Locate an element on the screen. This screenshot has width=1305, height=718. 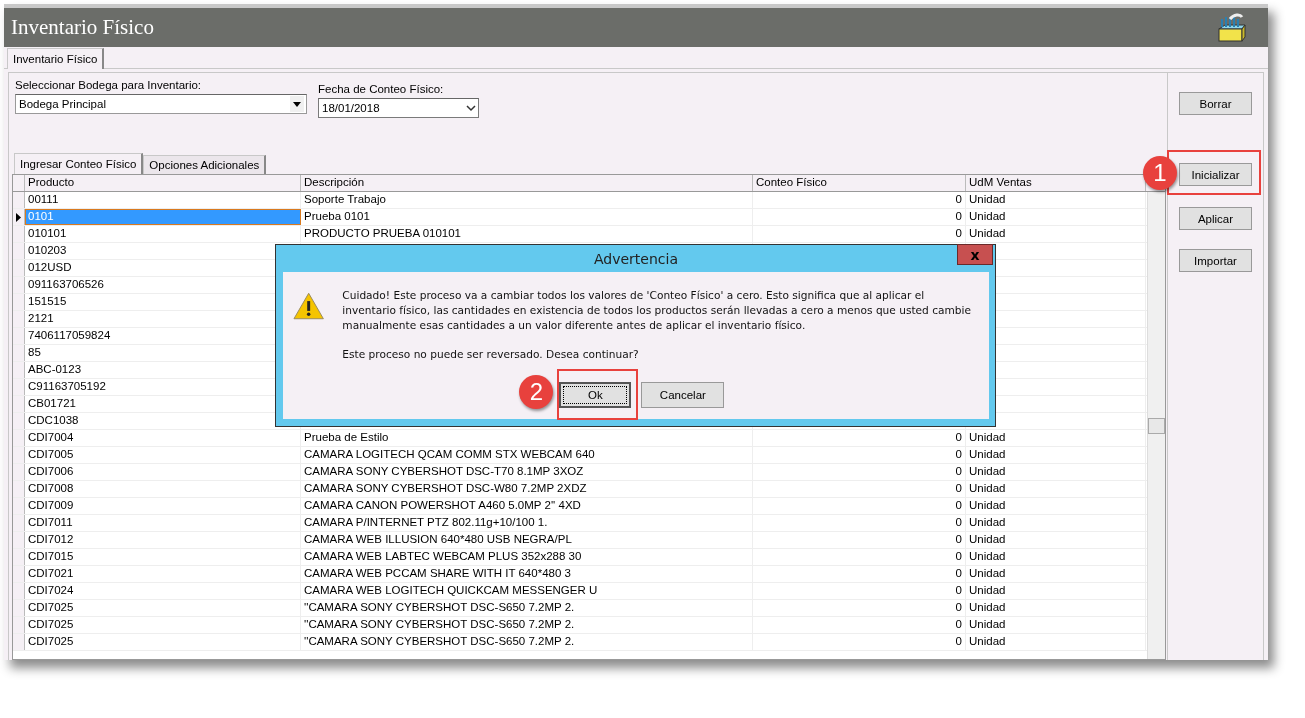
table-cell: CAMARA P/INTERNET PTZ 802.11g+10/100 1. is located at coordinates (527, 523).